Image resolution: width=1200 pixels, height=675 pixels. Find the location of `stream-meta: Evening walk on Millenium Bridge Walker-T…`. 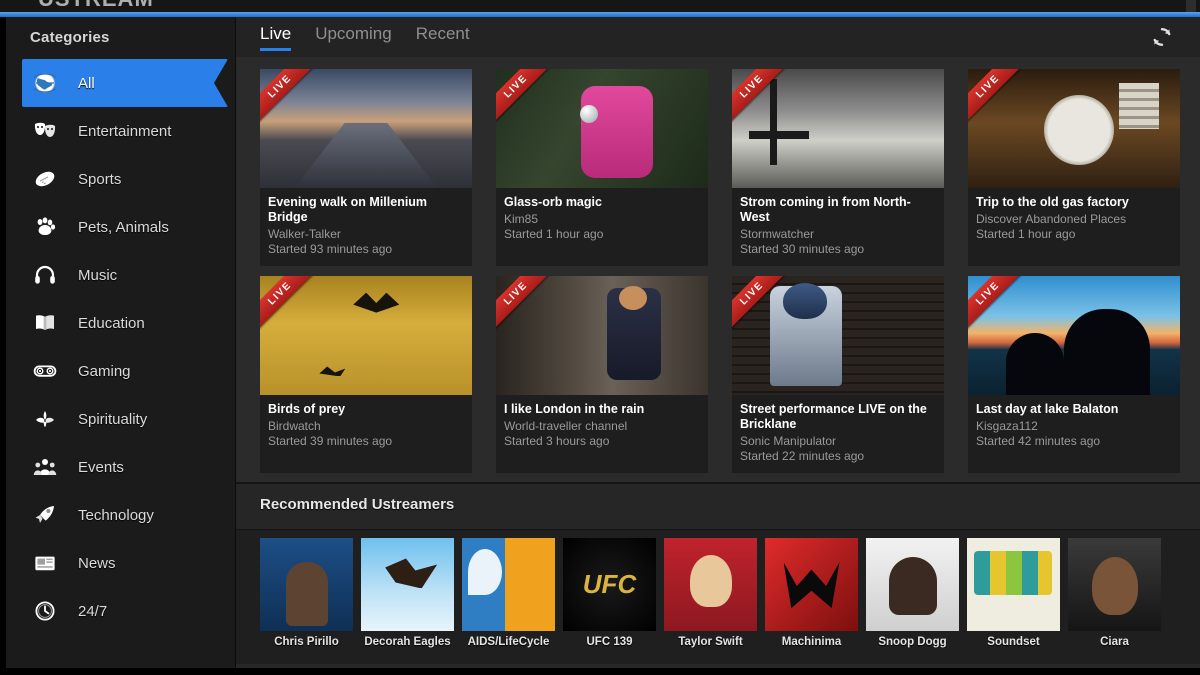

stream-meta: Evening walk on Millenium Bridge Walker-T… is located at coordinates (366, 227).